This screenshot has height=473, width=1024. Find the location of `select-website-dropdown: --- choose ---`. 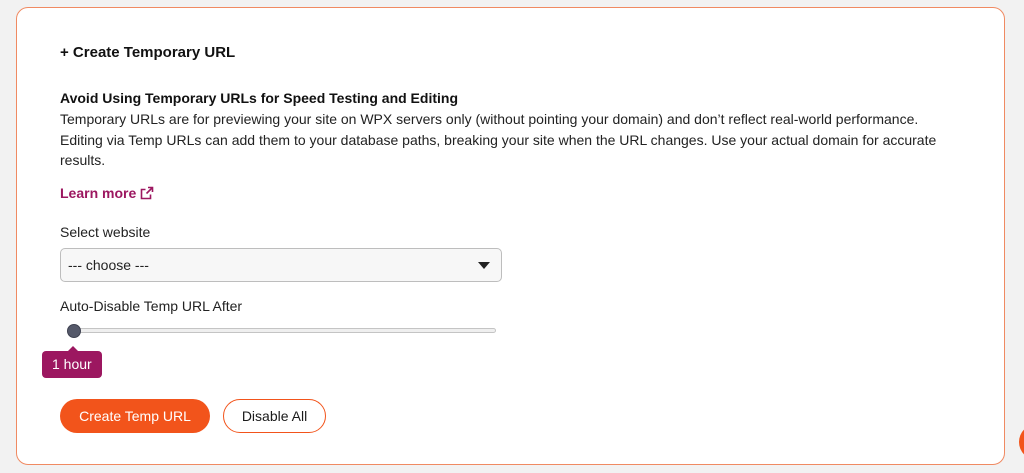

select-website-dropdown: --- choose --- is located at coordinates (281, 265).